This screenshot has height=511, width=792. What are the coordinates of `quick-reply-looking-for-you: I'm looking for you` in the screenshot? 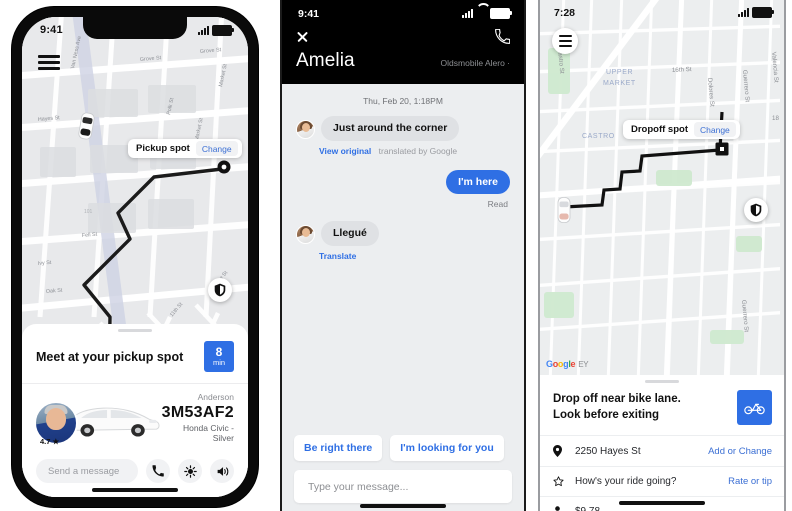 It's located at (447, 448).